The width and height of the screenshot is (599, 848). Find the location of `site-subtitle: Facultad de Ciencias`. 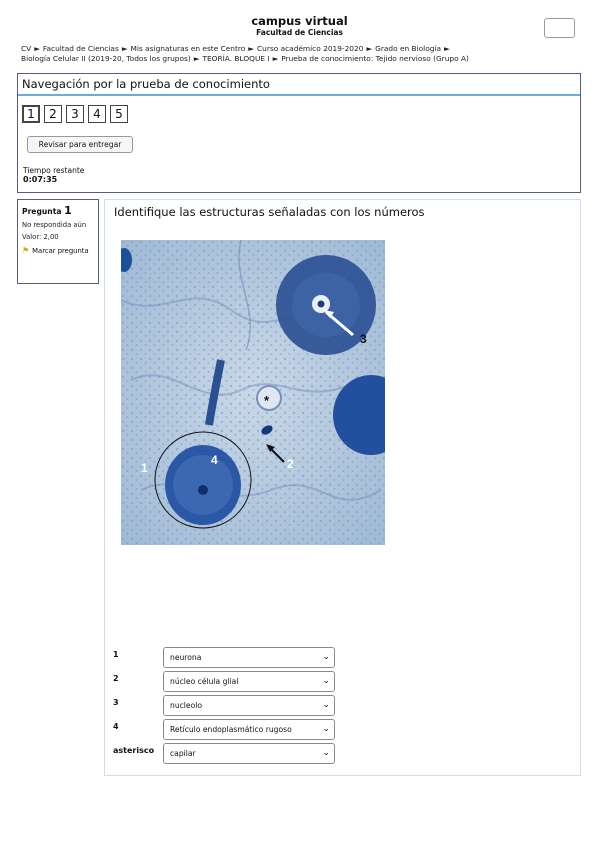

site-subtitle: Facultad de Ciencias is located at coordinates (299, 32).